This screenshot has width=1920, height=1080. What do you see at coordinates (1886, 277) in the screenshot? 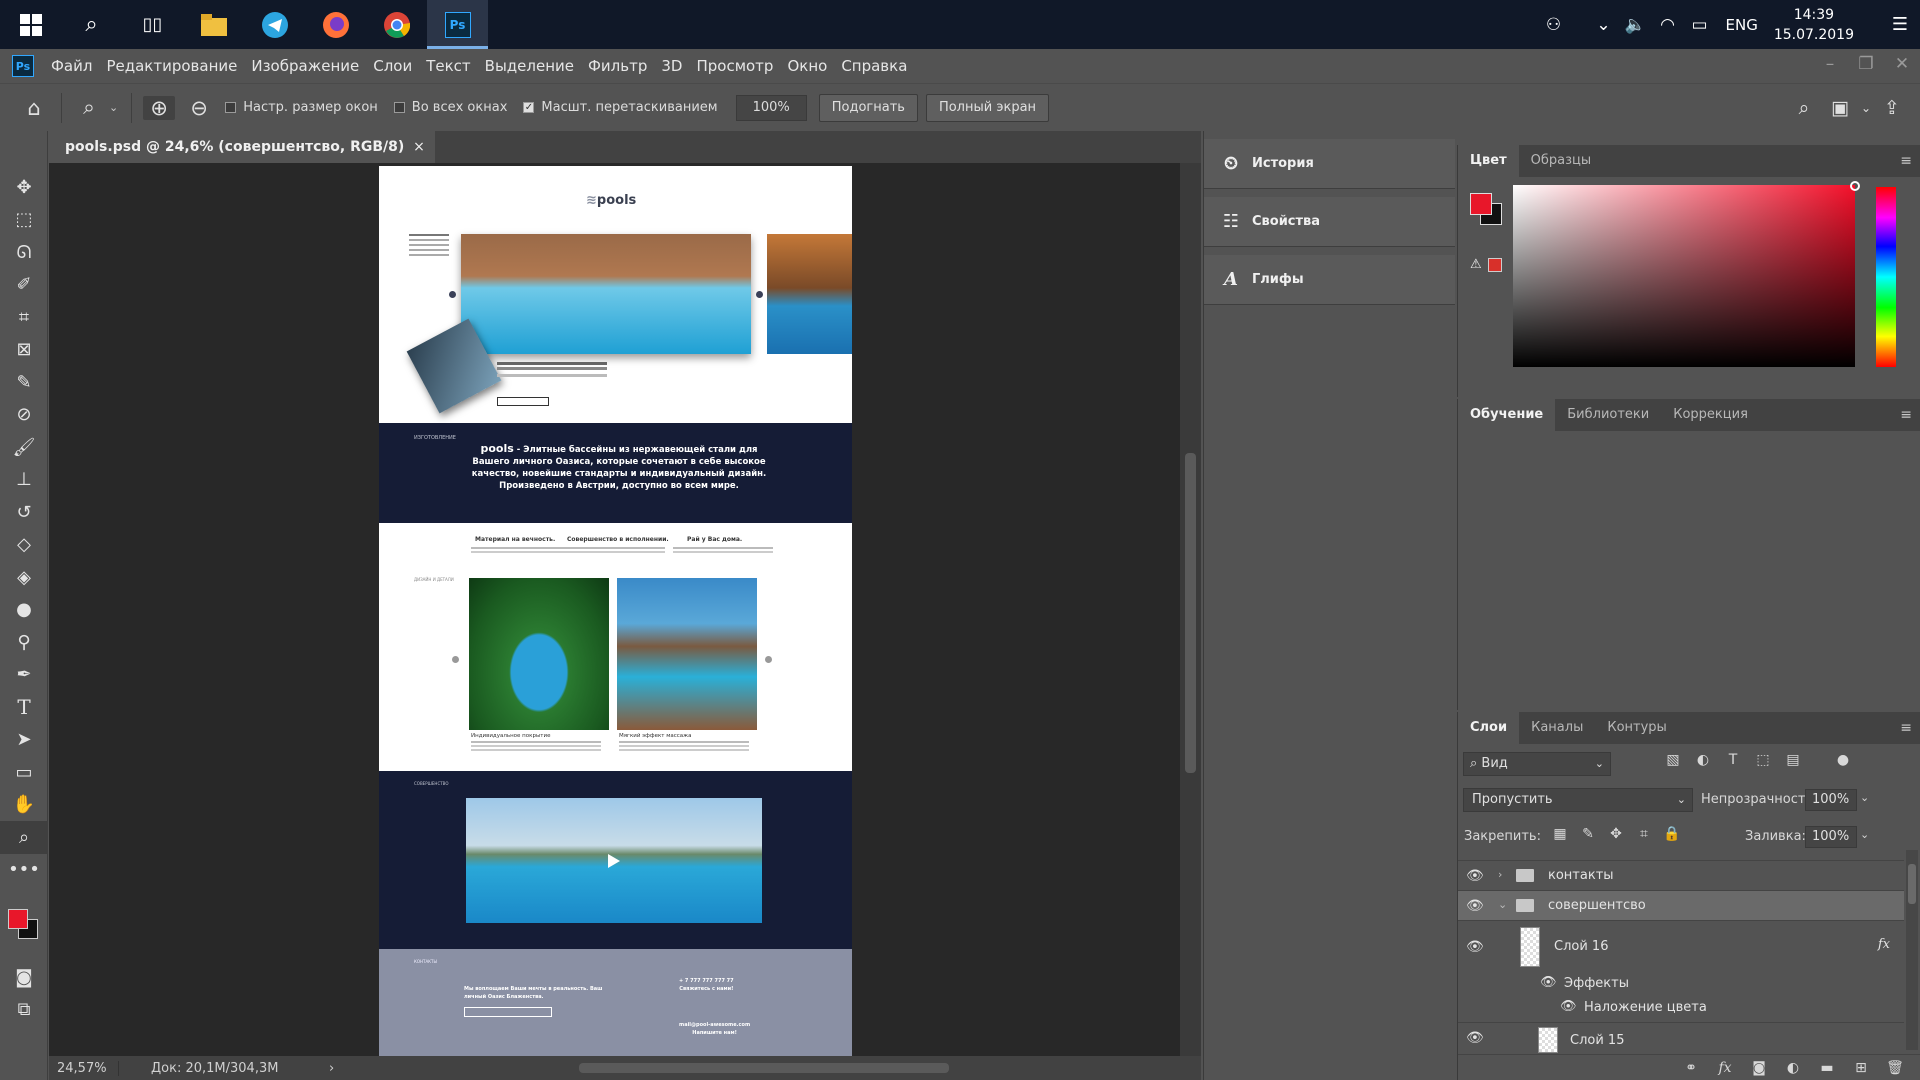
I see `hue-slider` at bounding box center [1886, 277].